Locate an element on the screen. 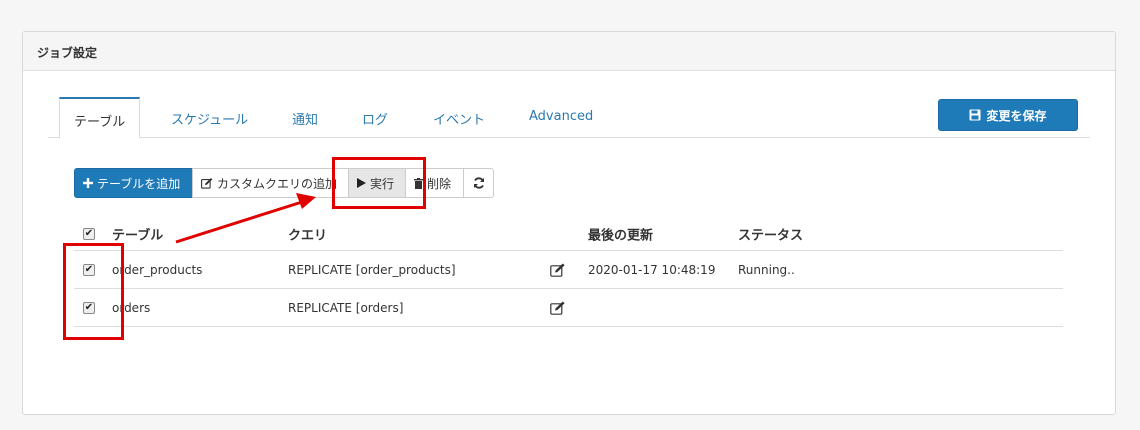 The height and width of the screenshot is (430, 1140). play-icon is located at coordinates (361, 183).